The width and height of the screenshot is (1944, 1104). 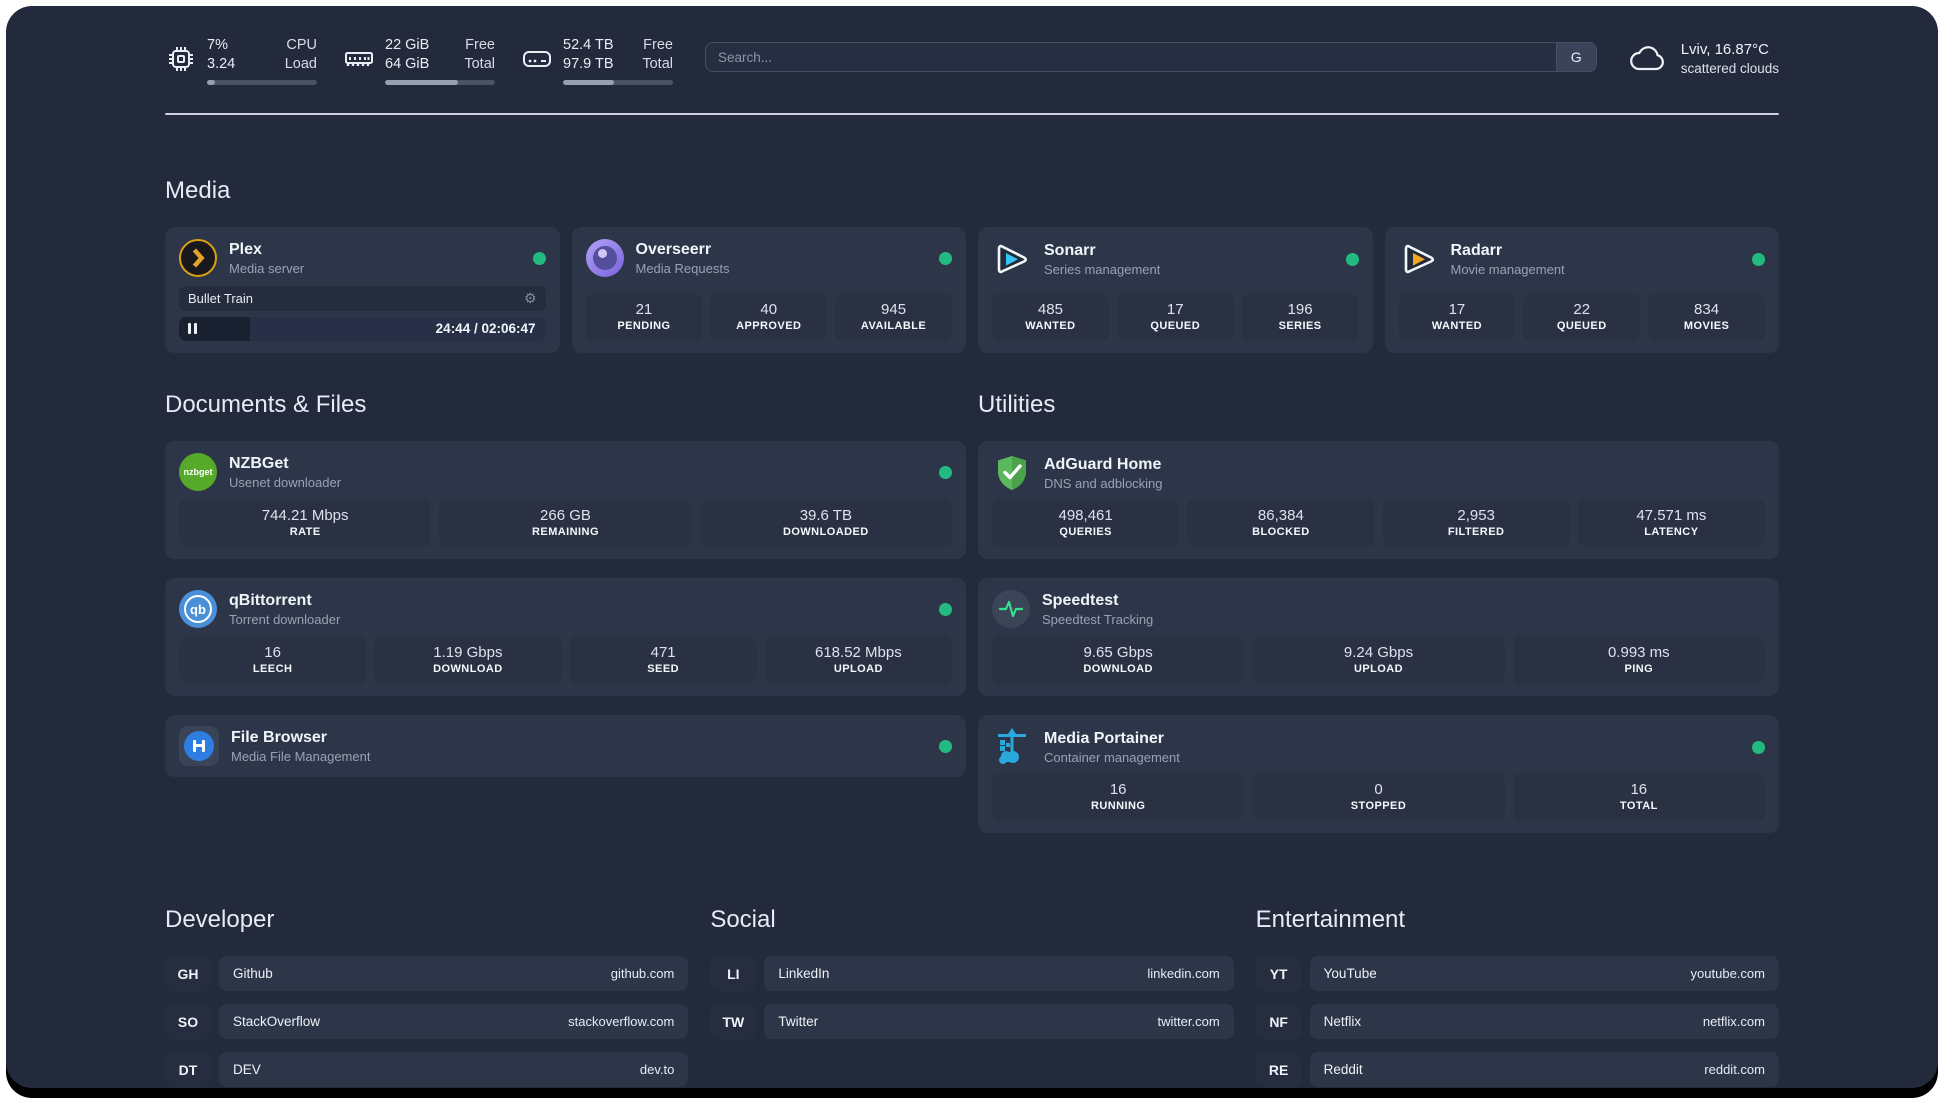 I want to click on header-divider, so click(x=972, y=114).